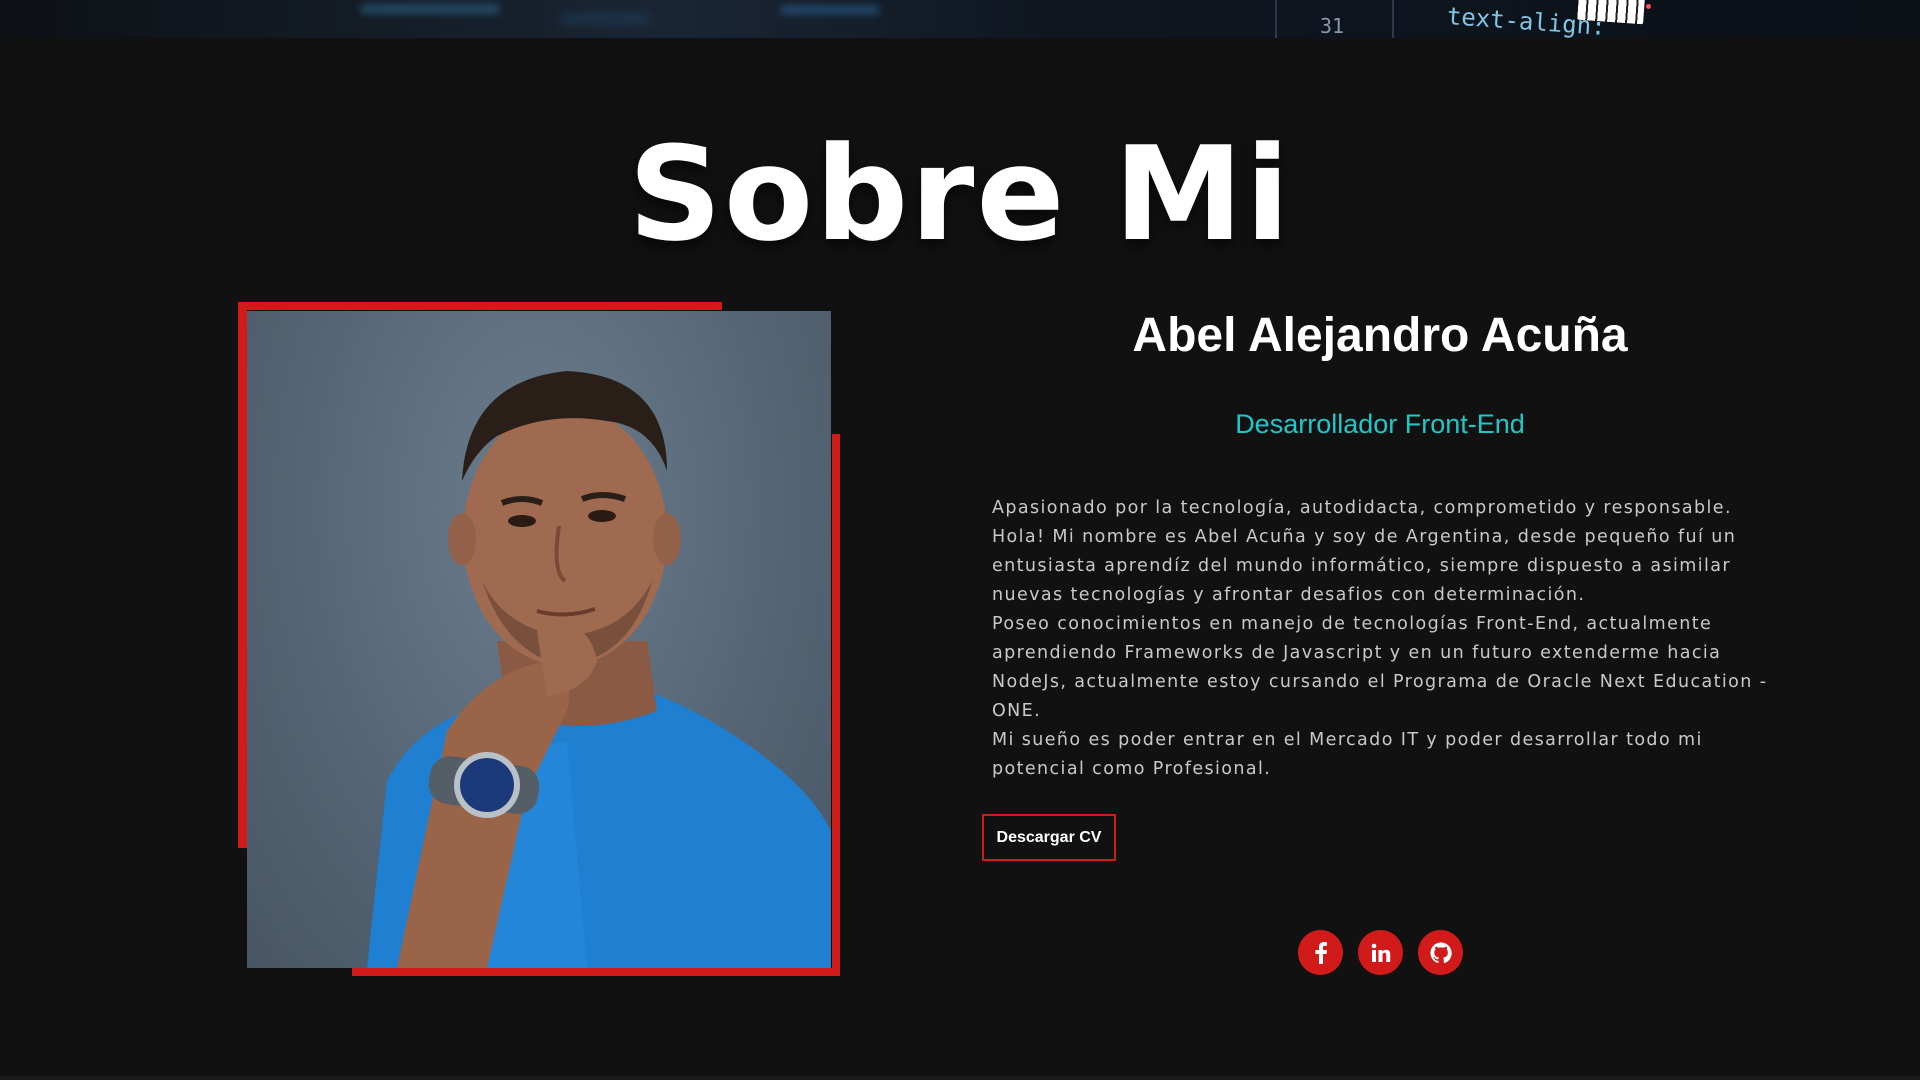 Image resolution: width=1920 pixels, height=1080 pixels. Describe the element at coordinates (1380, 424) in the screenshot. I see `person-role: Desarrollador Front-End` at that location.